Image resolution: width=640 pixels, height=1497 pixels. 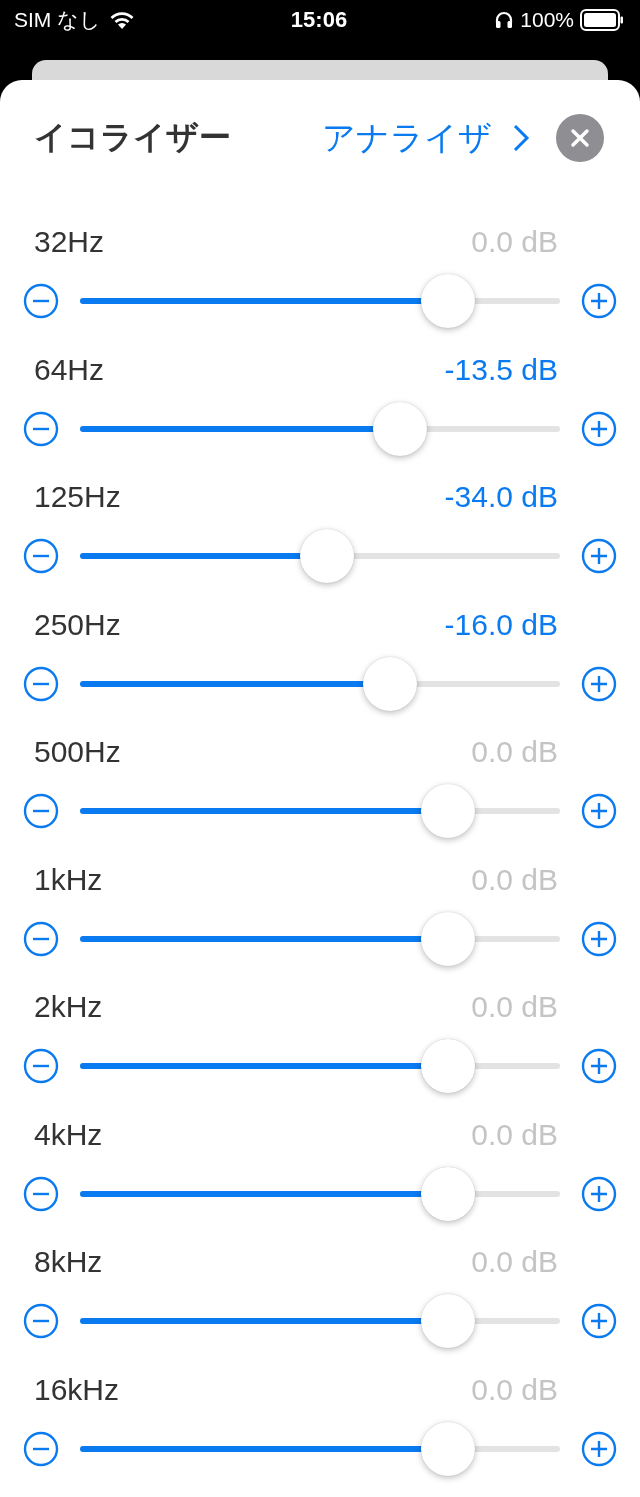 I want to click on chevron-icon, so click(x=521, y=138).